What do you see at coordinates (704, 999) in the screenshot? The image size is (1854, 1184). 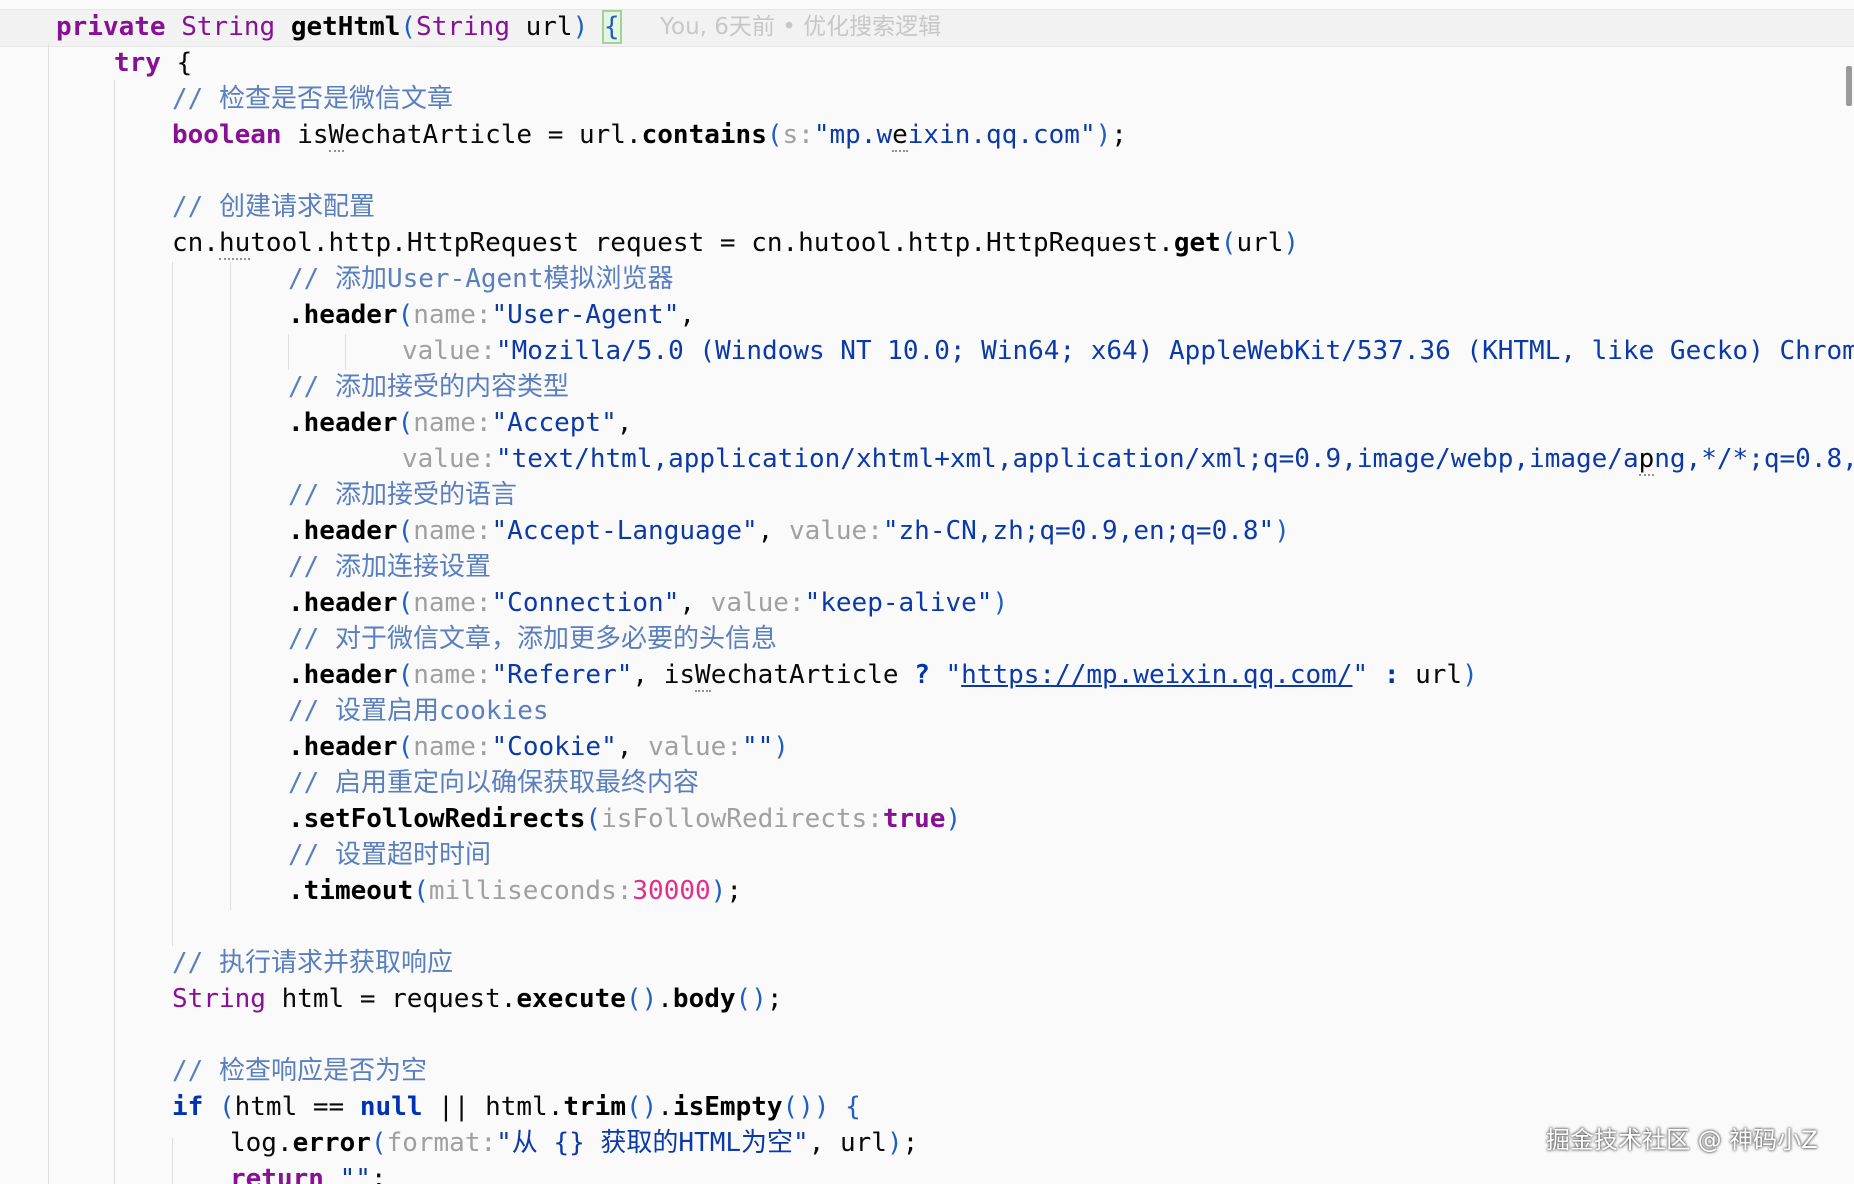 I see `code-token: body` at bounding box center [704, 999].